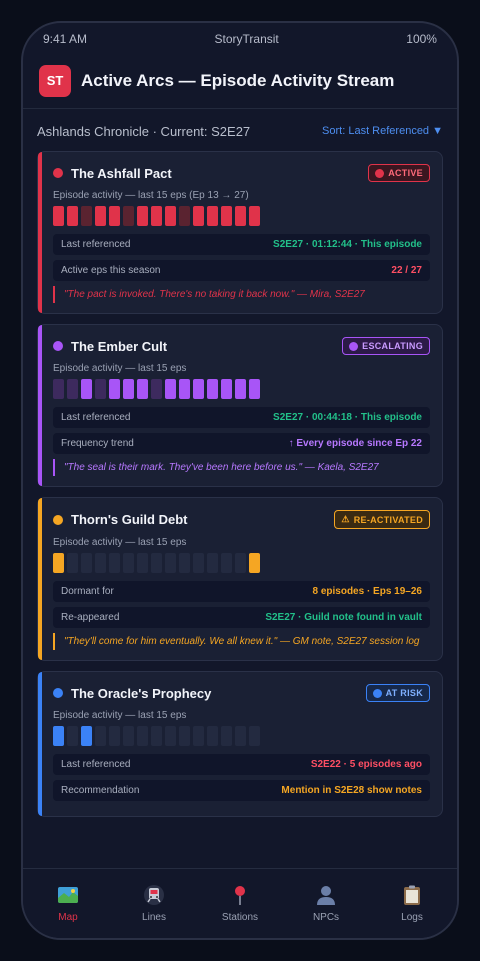  I want to click on status-battery: 100%, so click(421, 39).